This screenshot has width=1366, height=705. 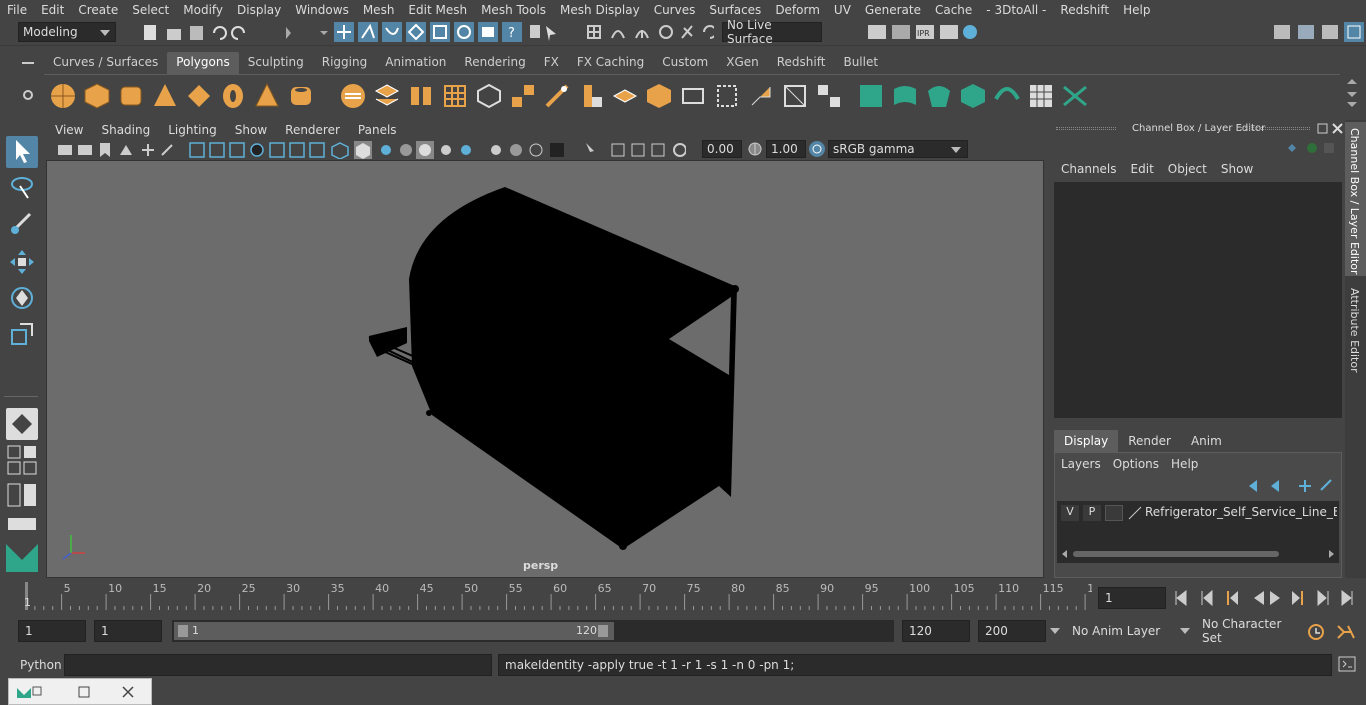 What do you see at coordinates (105, 63) in the screenshot?
I see `tab-curves-surfaces: Curves / Surfaces` at bounding box center [105, 63].